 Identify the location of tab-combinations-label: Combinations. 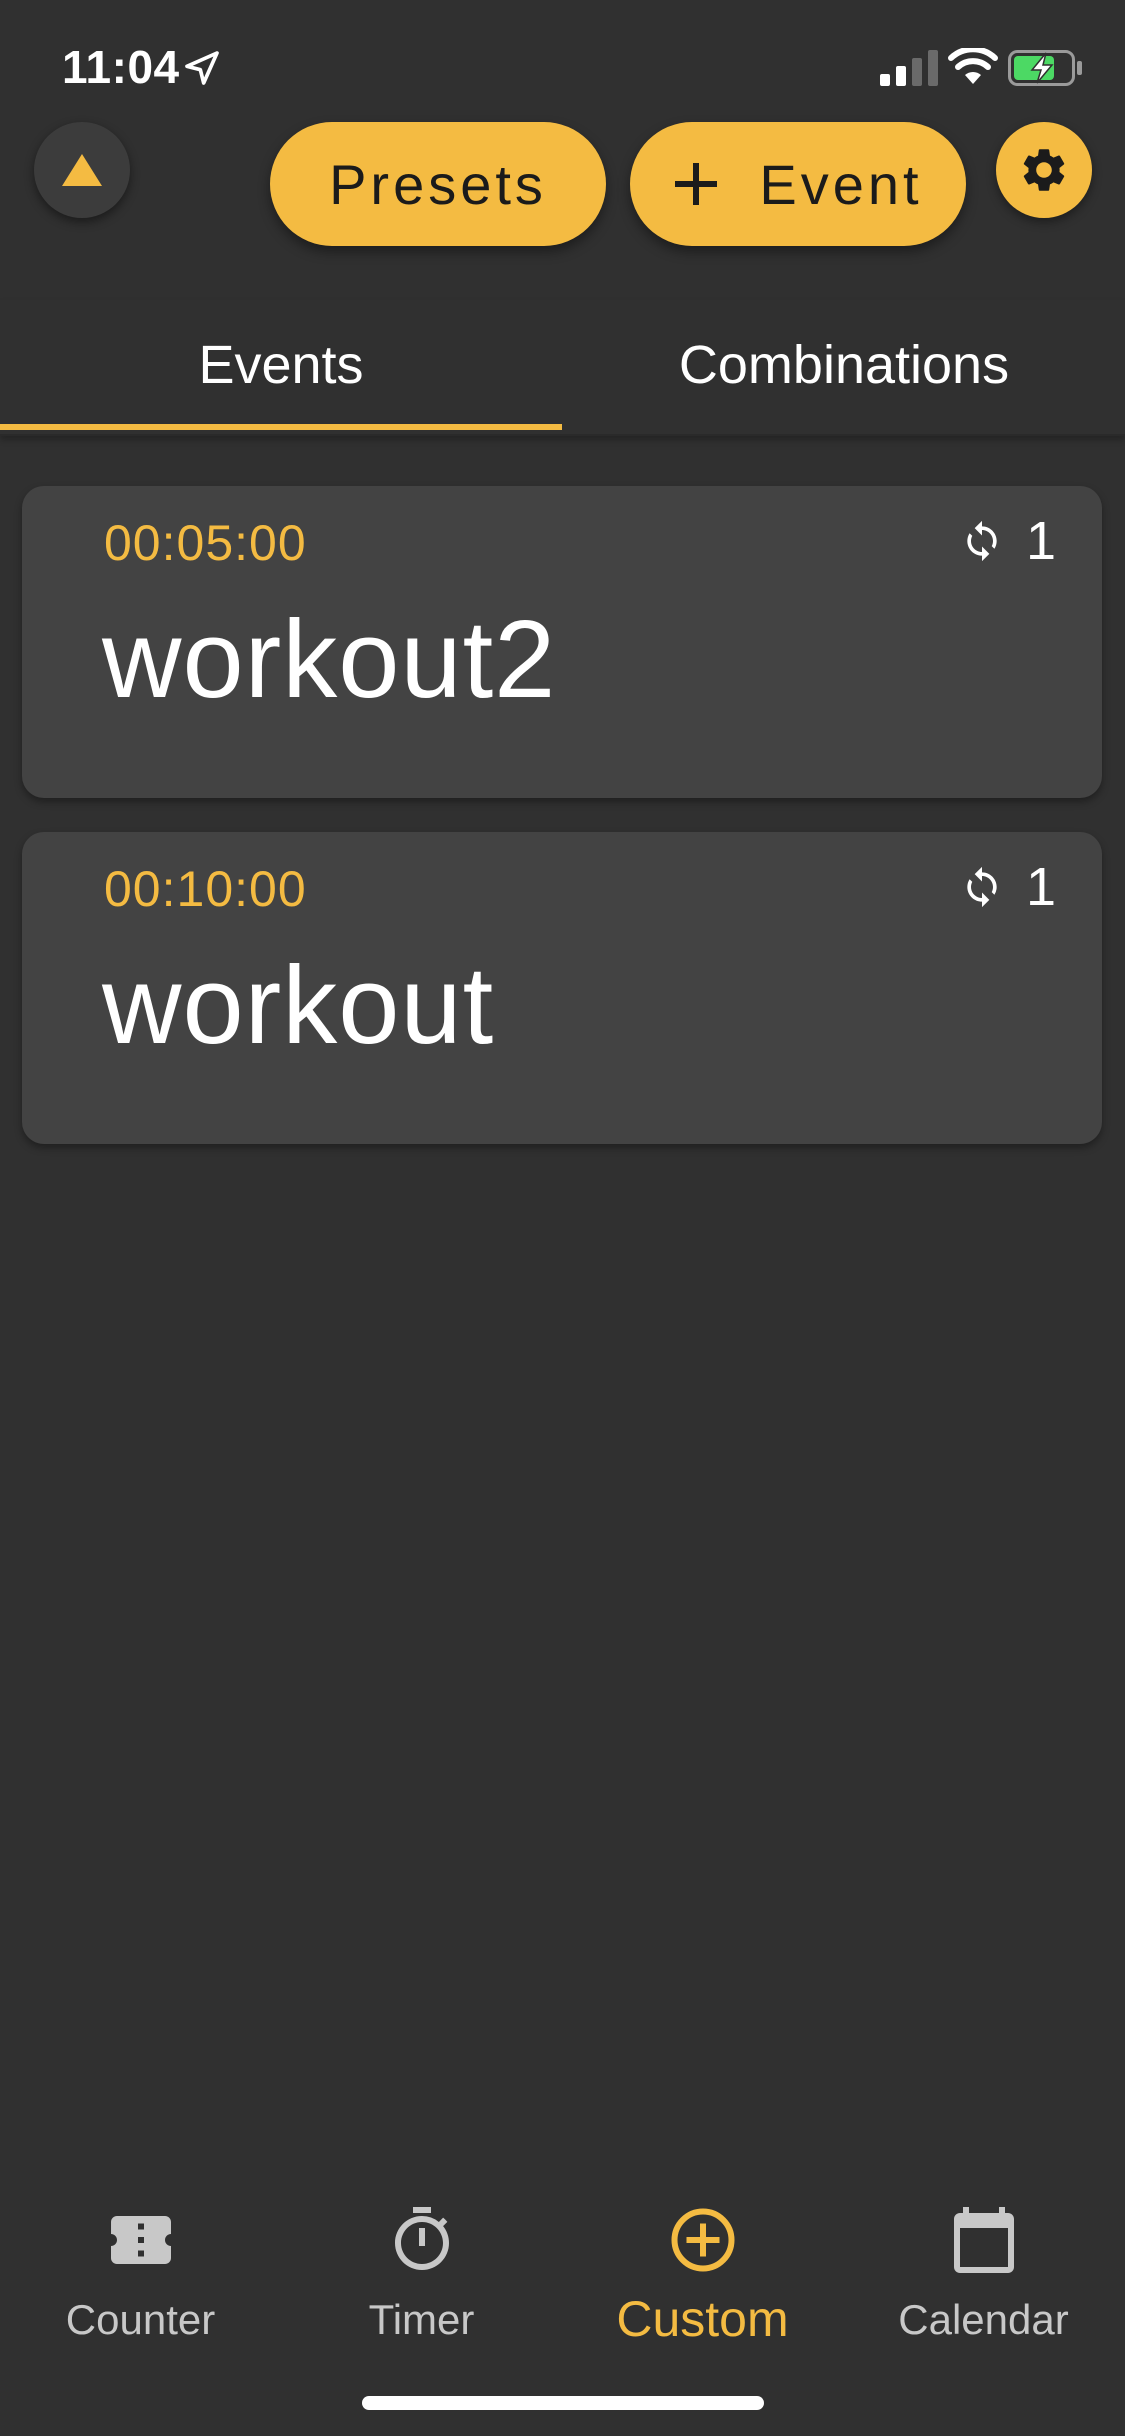
(844, 365).